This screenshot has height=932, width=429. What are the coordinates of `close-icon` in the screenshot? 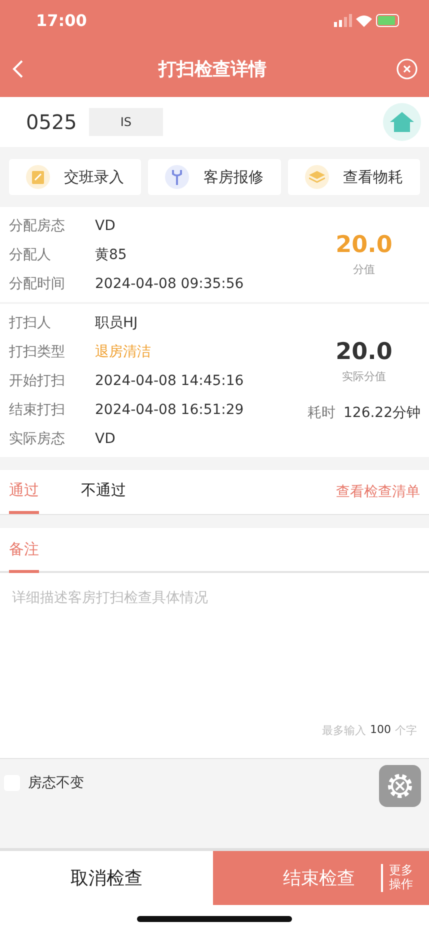 It's located at (407, 68).